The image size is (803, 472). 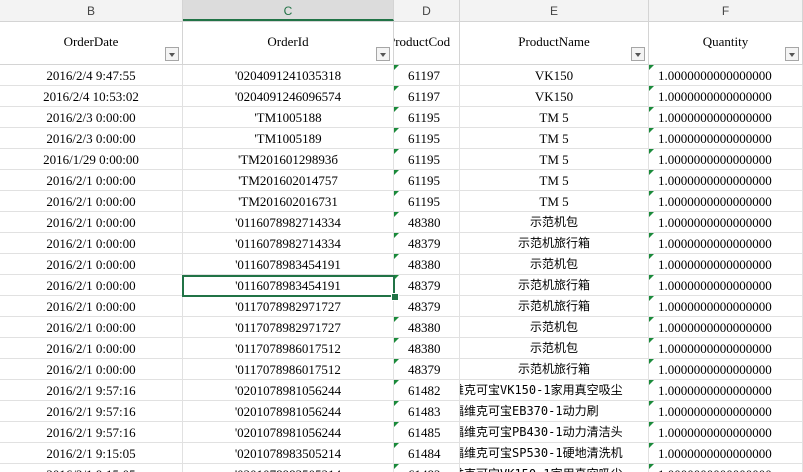 I want to click on order-id-cell: 'TM1005188, so click(x=288, y=117).